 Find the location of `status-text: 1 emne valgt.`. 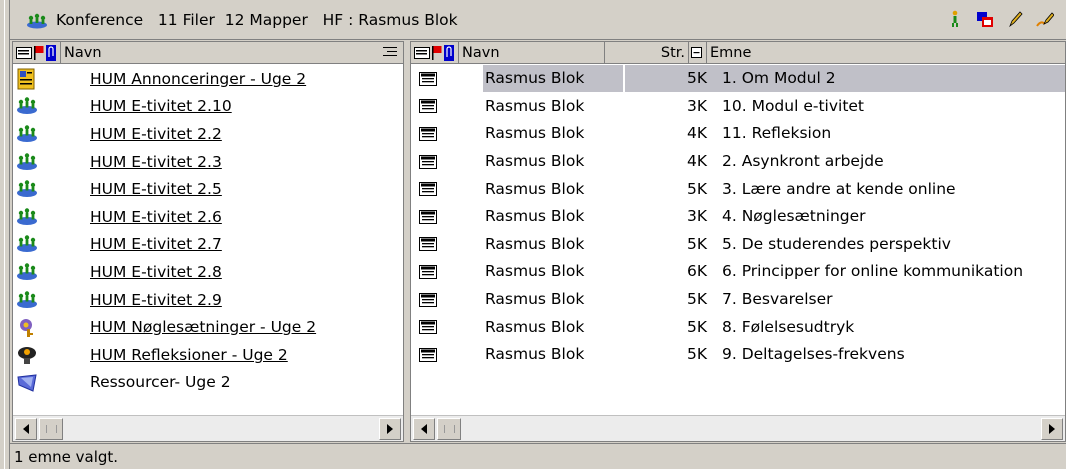

status-text: 1 emne valgt. is located at coordinates (66, 456).